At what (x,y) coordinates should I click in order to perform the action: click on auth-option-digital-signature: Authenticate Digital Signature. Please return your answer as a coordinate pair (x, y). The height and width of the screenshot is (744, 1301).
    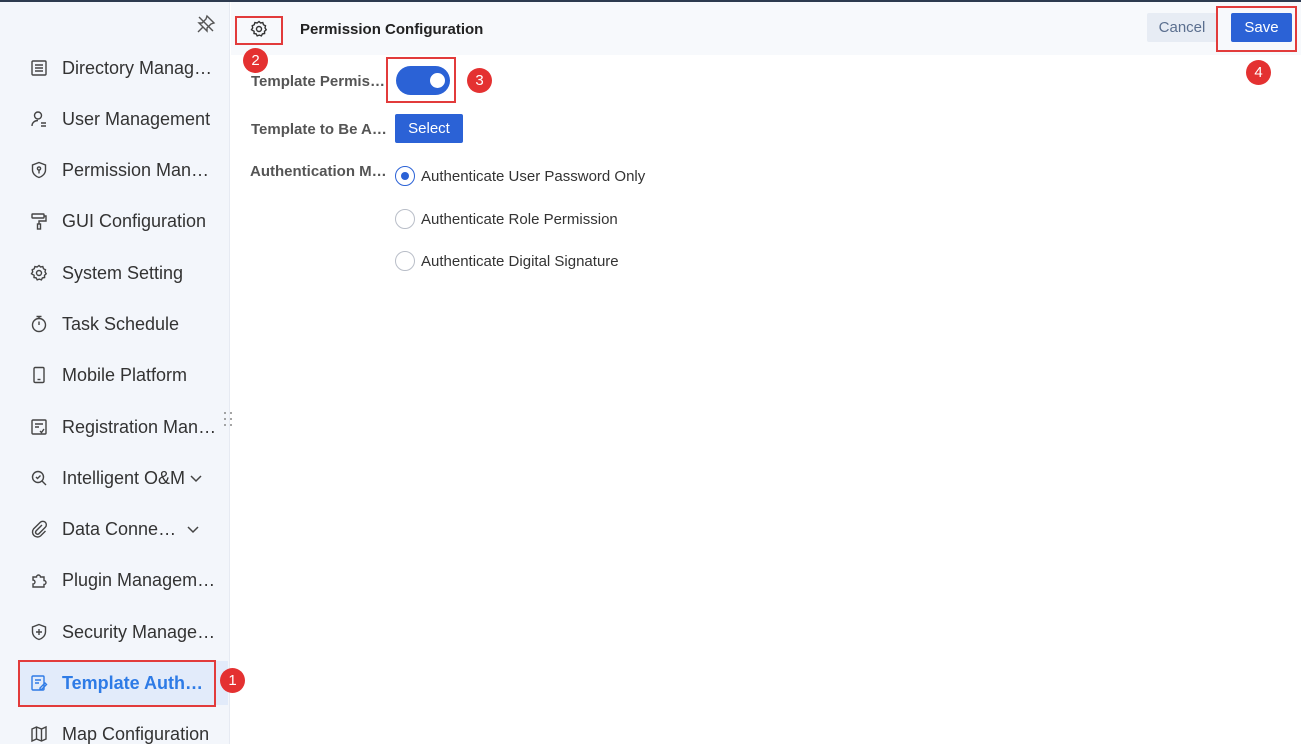
    Looking at the image, I should click on (507, 261).